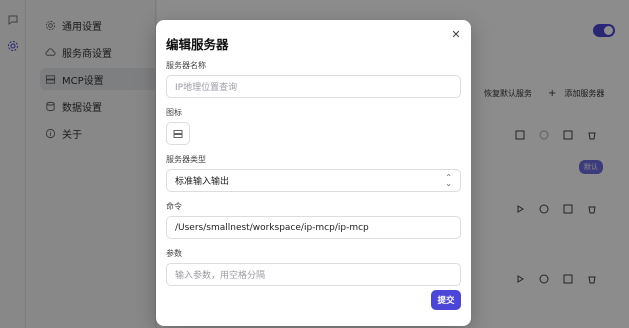 The width and height of the screenshot is (629, 328). I want to click on dialog-title: 编辑服务器, so click(197, 44).